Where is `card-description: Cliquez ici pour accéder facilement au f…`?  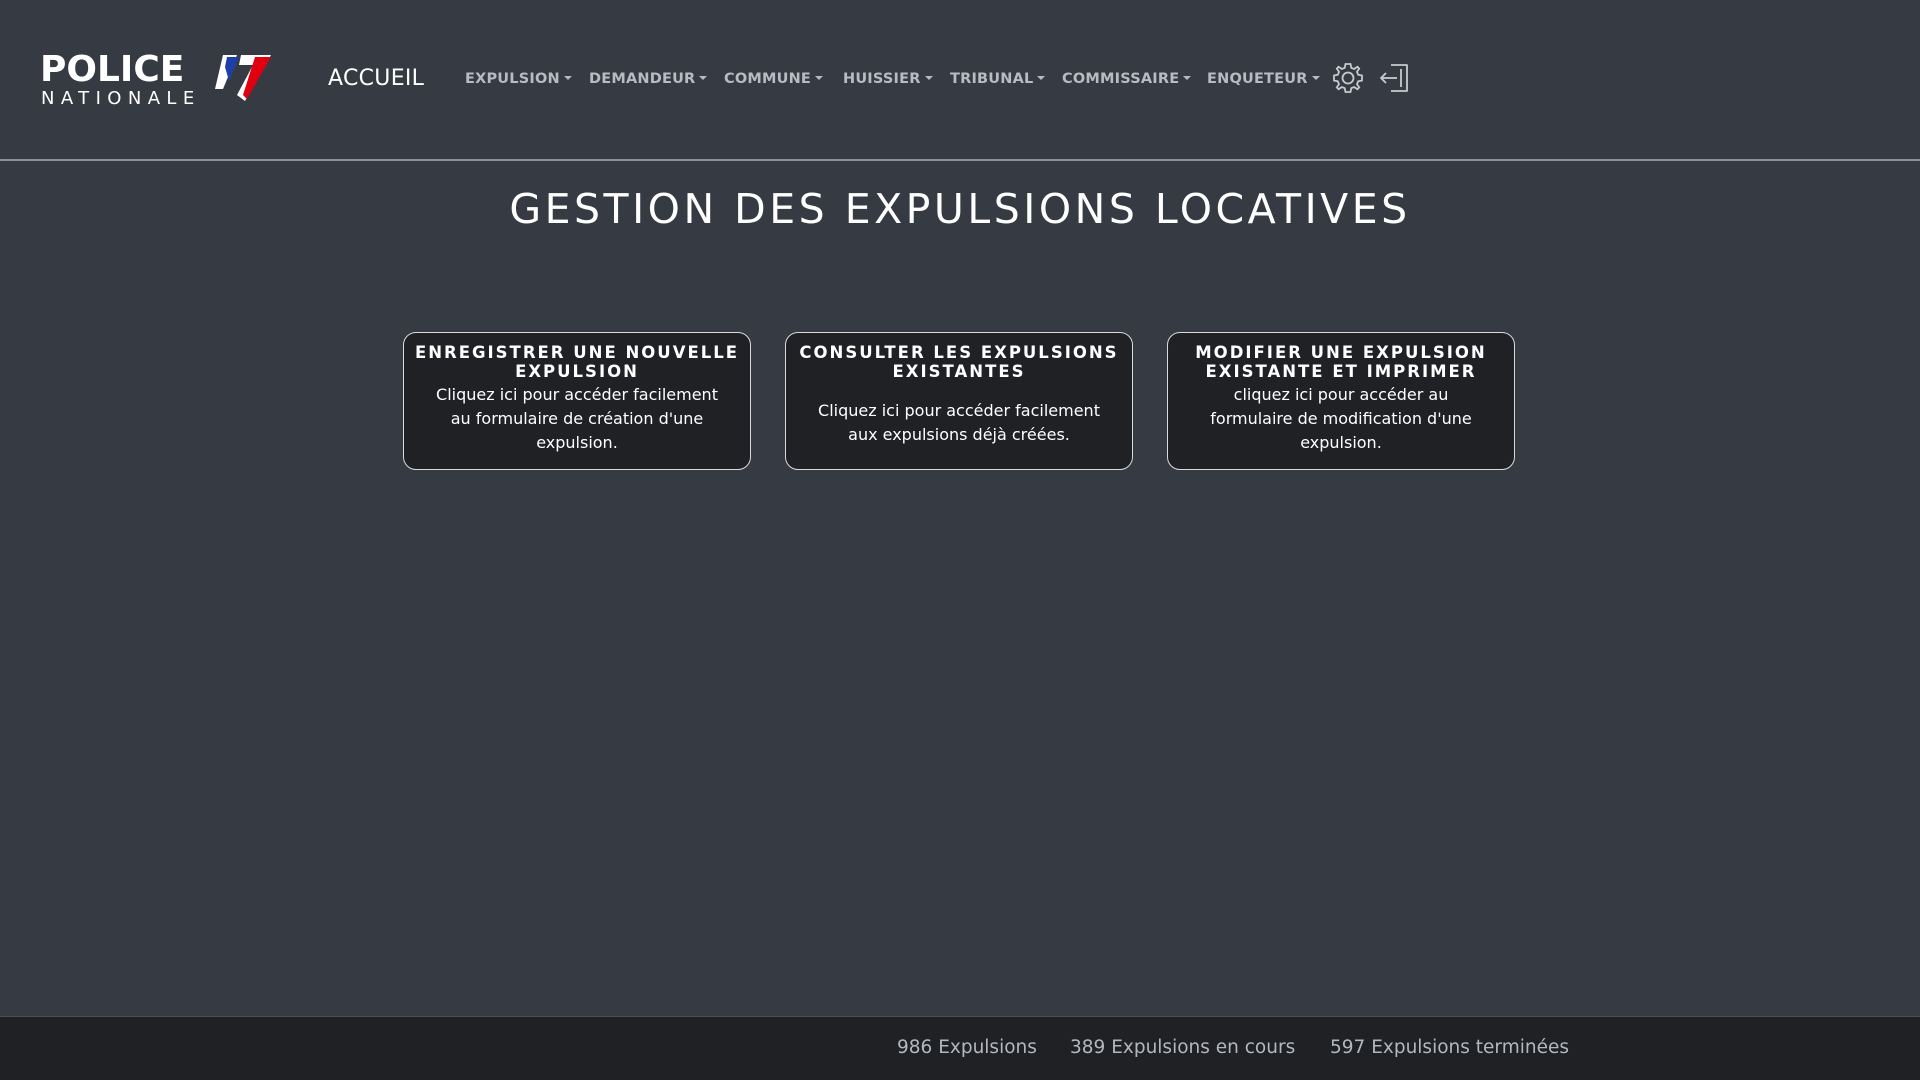 card-description: Cliquez ici pour accéder facilement au f… is located at coordinates (577, 419).